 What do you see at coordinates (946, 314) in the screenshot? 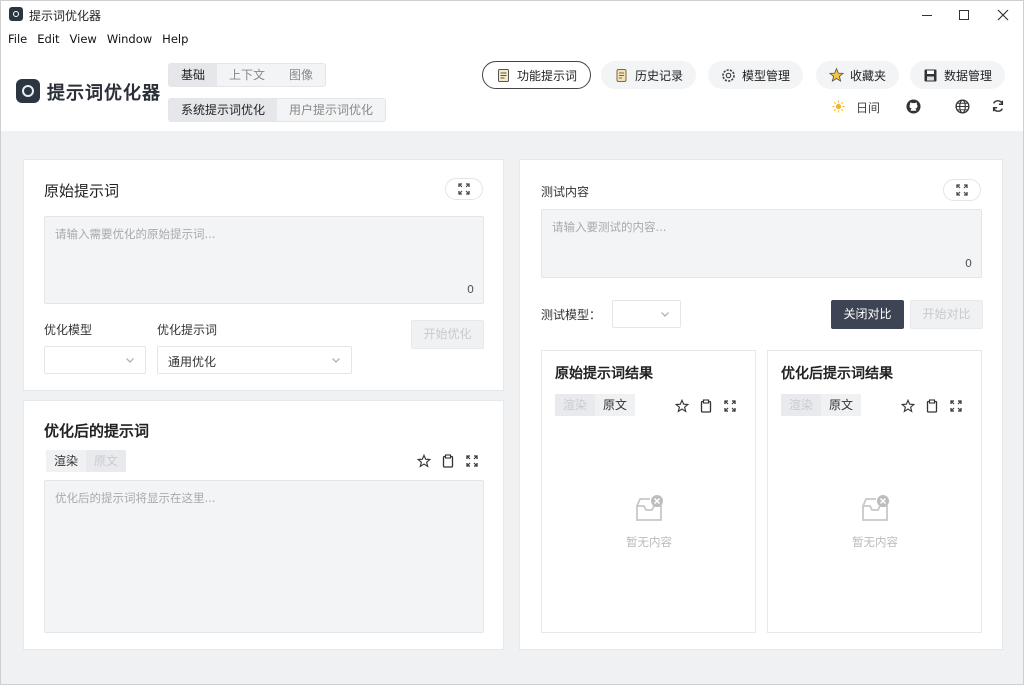
I see `start-compare-button: 开始对比` at bounding box center [946, 314].